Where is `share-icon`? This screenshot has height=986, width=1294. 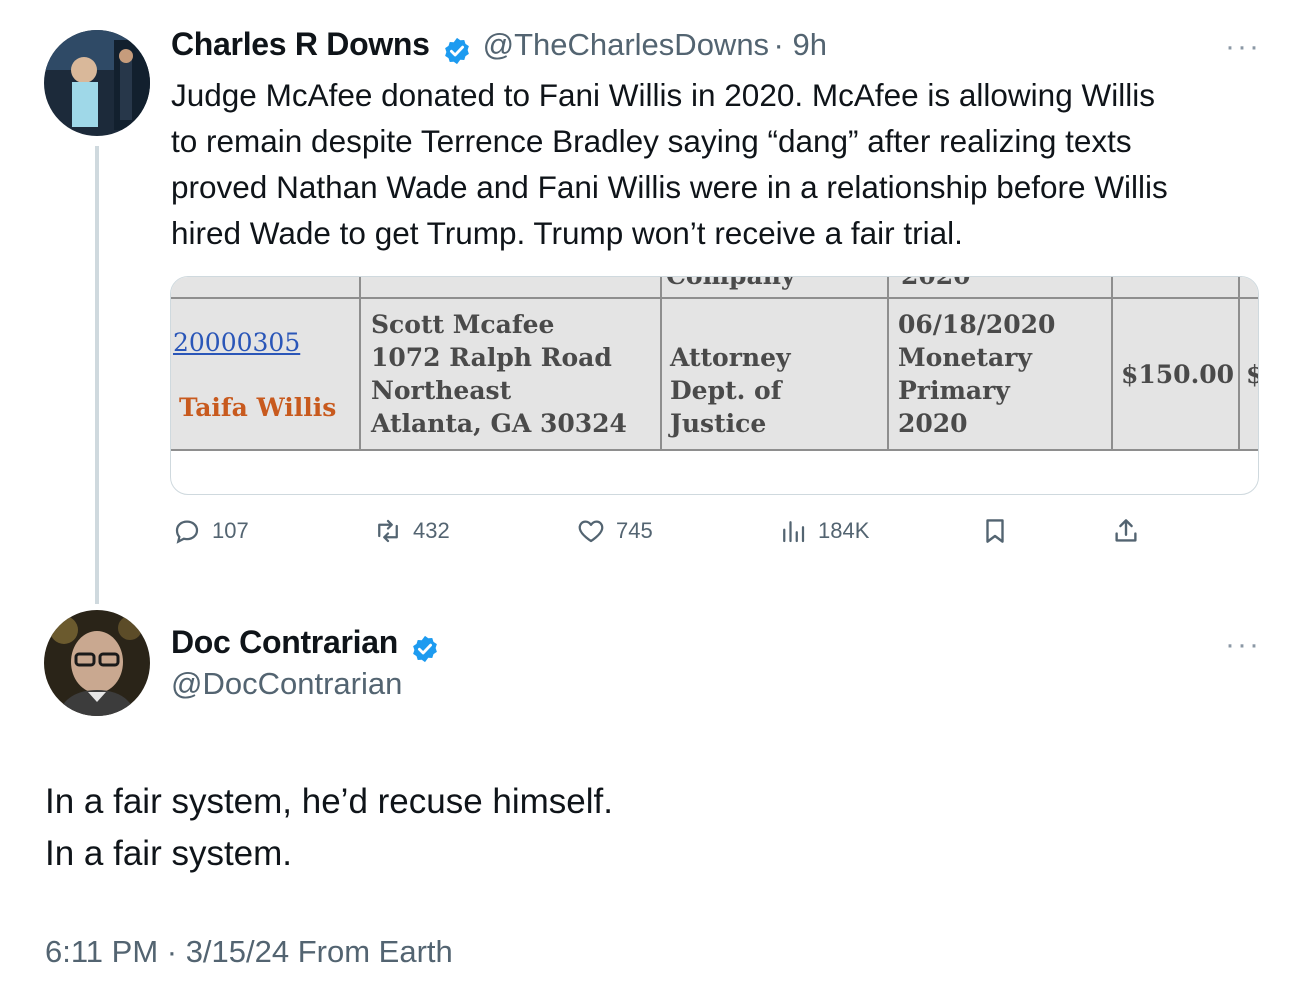 share-icon is located at coordinates (1126, 530).